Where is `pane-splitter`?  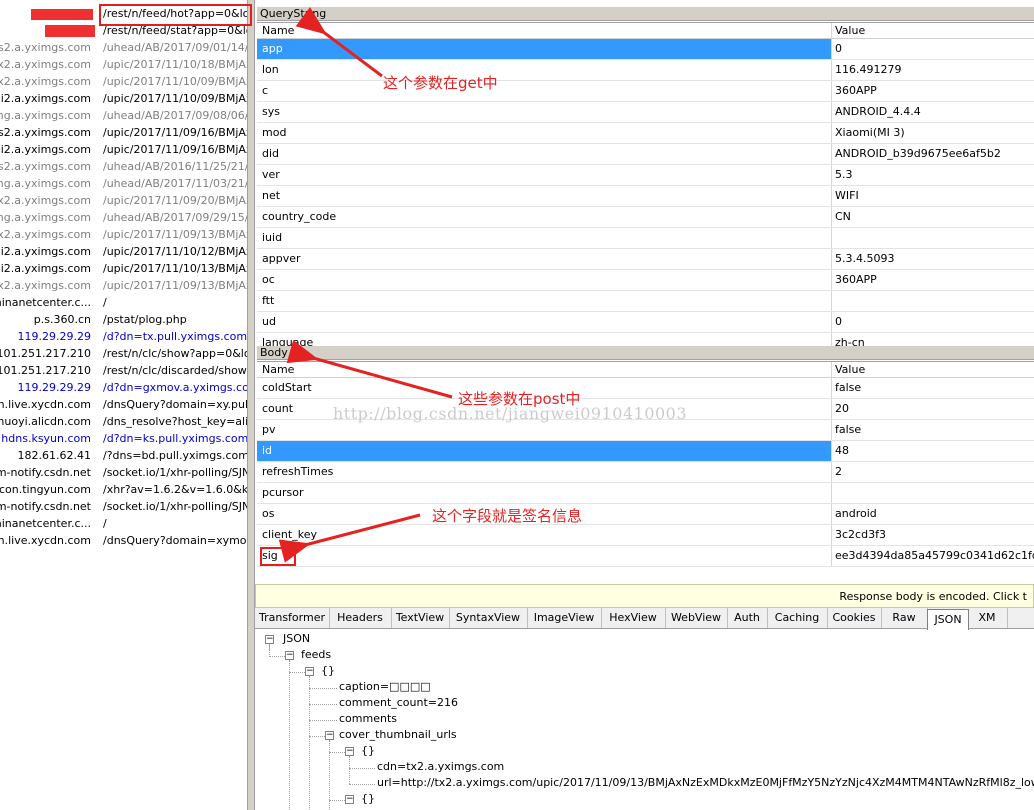
pane-splitter is located at coordinates (251, 405).